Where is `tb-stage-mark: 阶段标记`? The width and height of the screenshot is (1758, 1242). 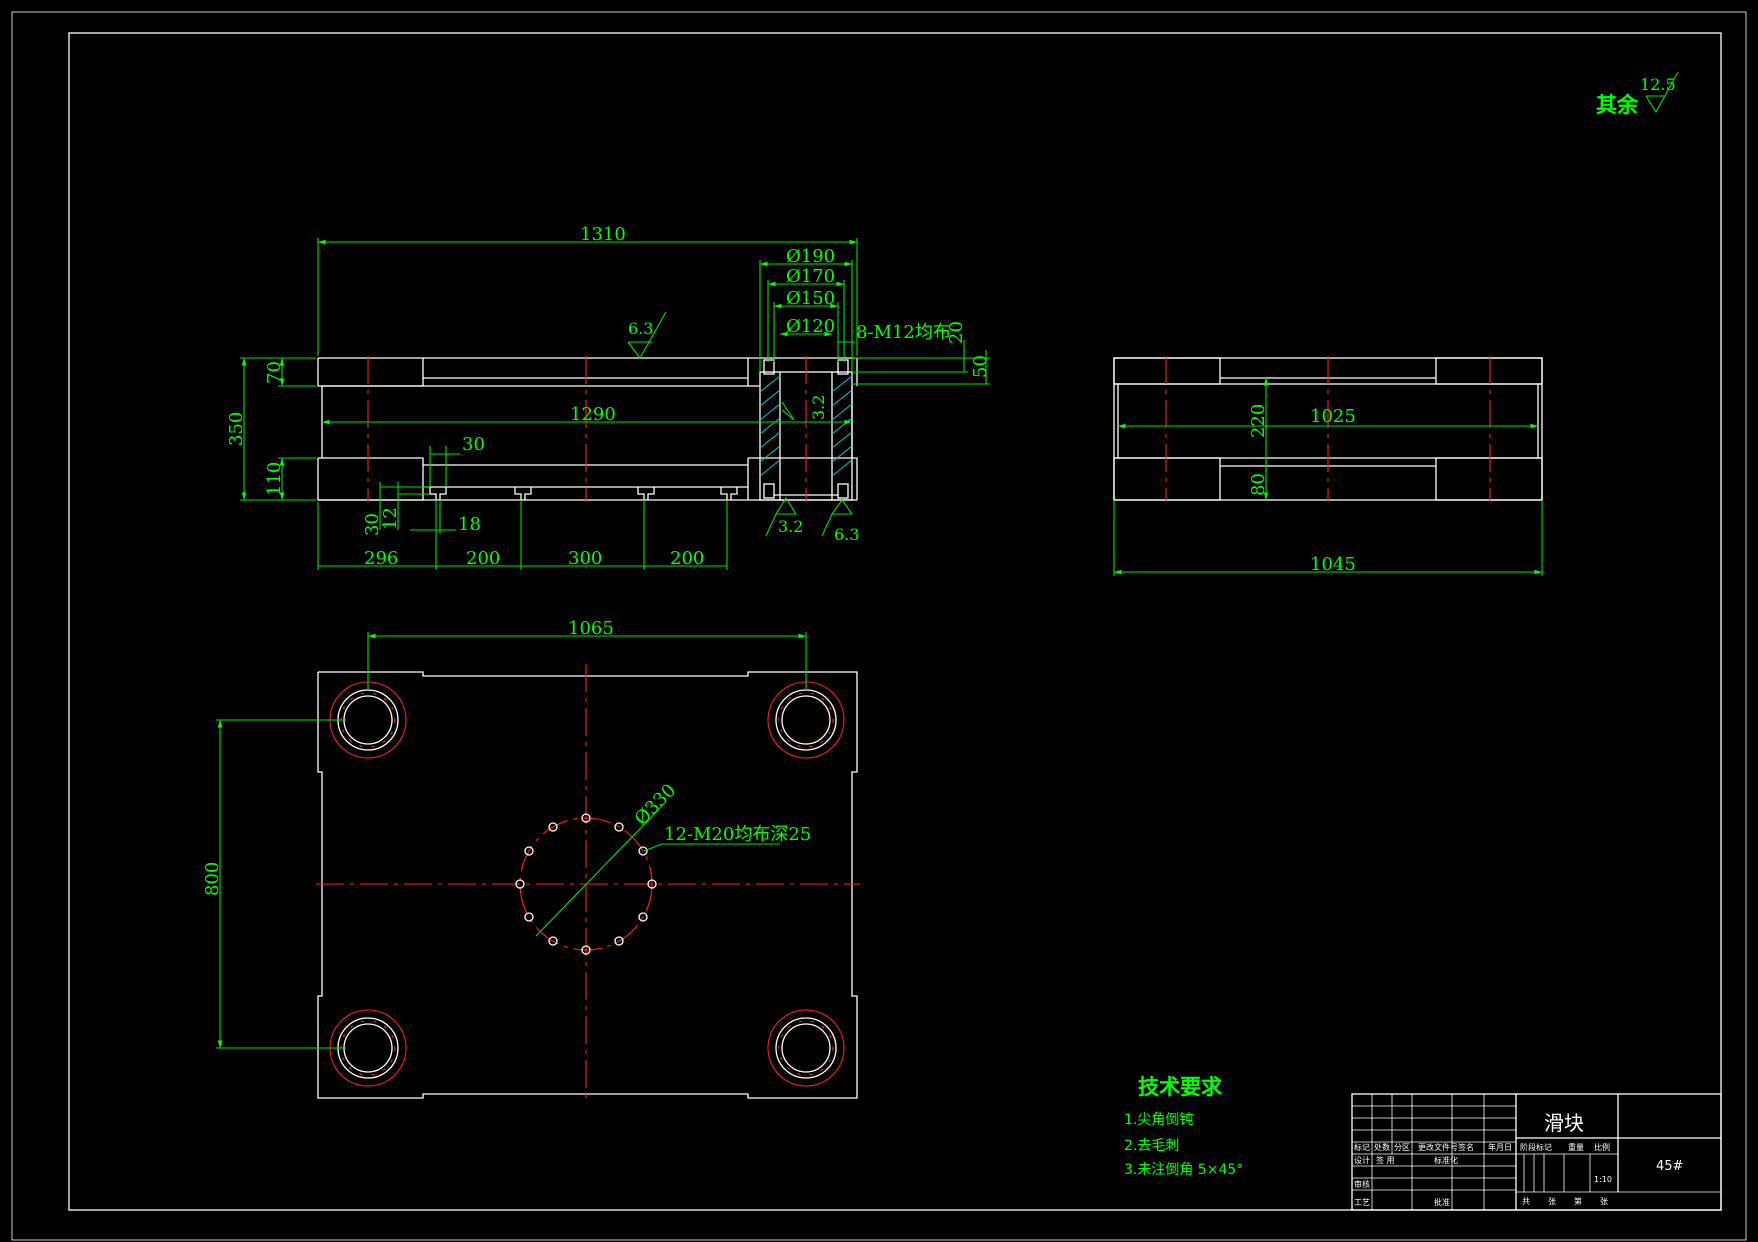
tb-stage-mark: 阶段标记 is located at coordinates (1536, 1147).